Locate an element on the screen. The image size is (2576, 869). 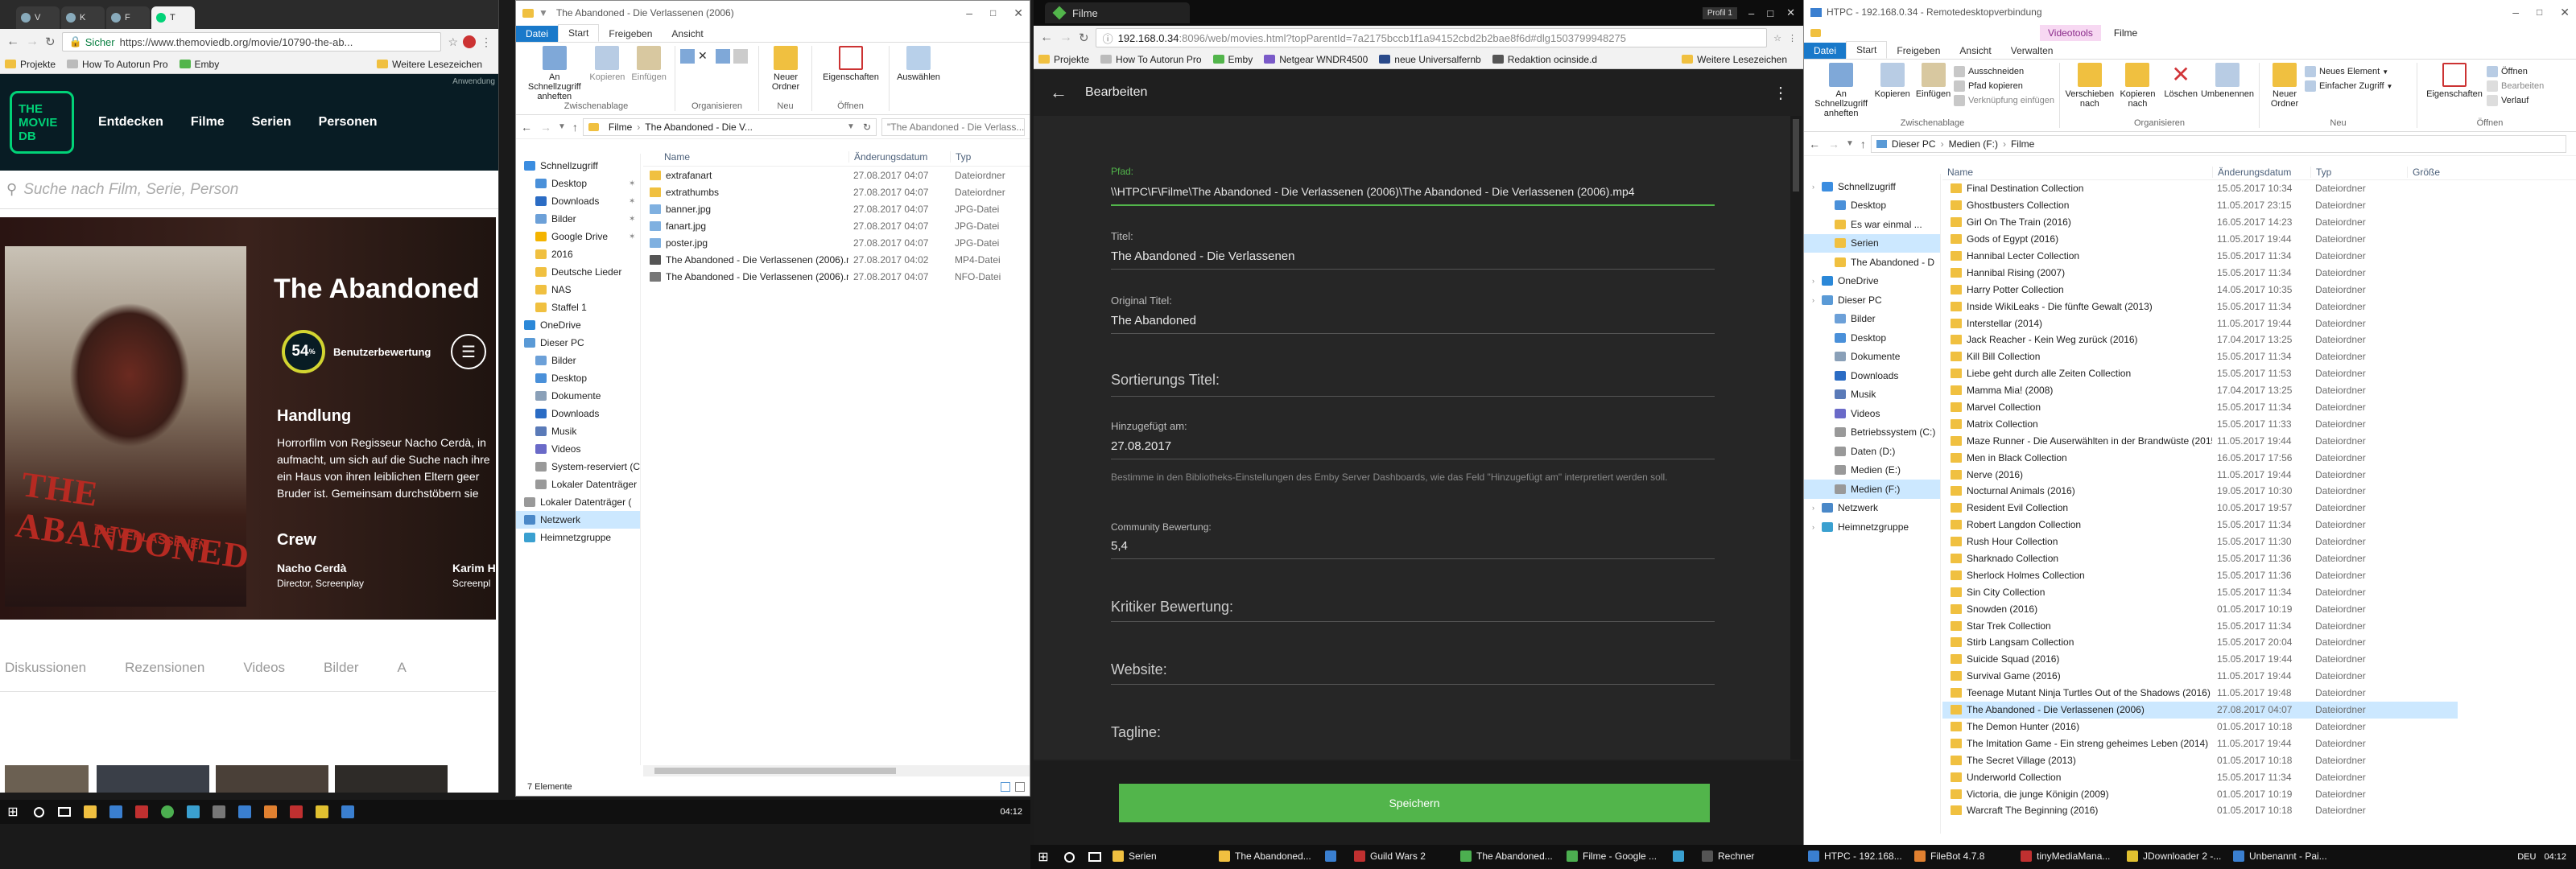
properties-button: Eigenschaften is located at coordinates (851, 64).